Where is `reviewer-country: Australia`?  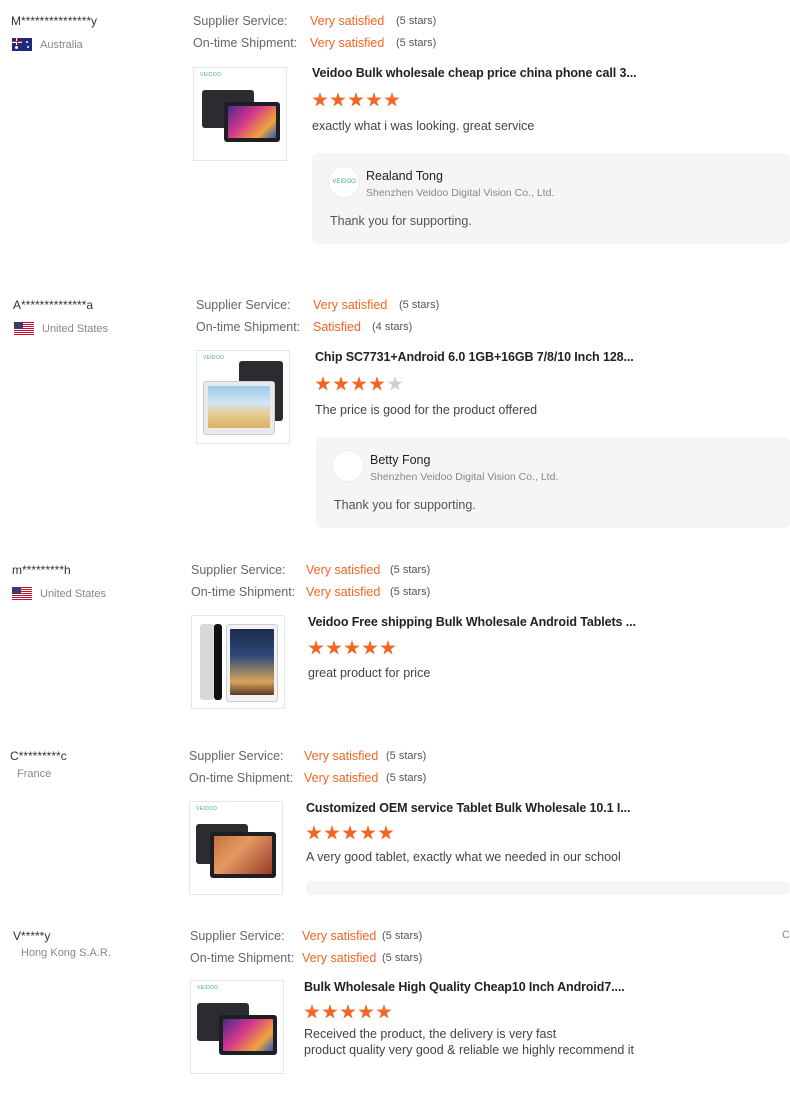
reviewer-country: Australia is located at coordinates (47, 44).